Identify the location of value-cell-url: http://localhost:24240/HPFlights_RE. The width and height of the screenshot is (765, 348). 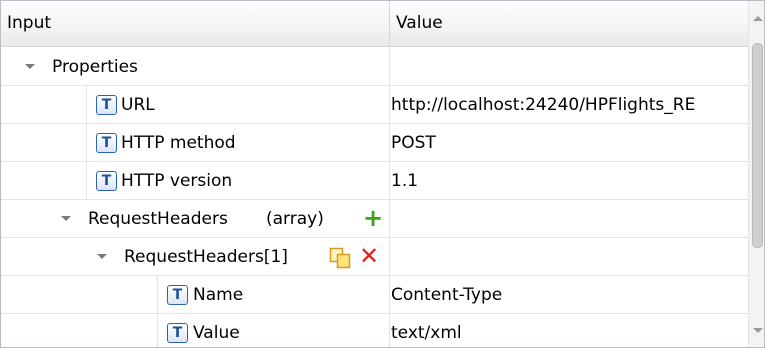
(569, 105).